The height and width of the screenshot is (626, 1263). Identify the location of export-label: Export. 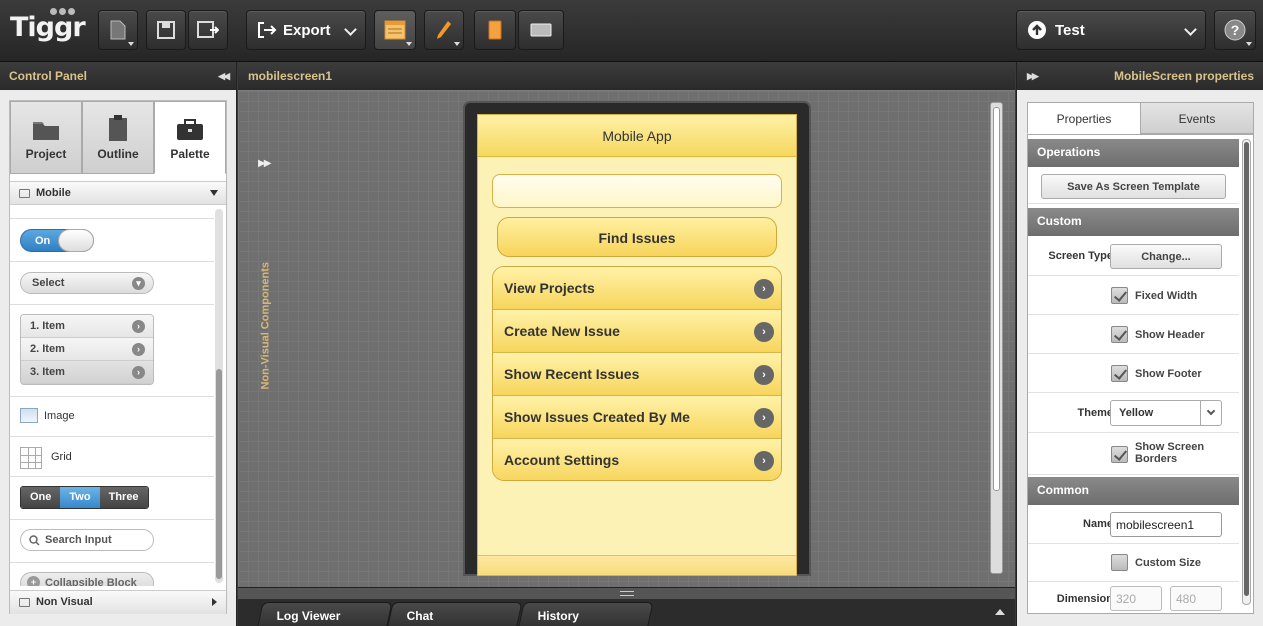
(307, 30).